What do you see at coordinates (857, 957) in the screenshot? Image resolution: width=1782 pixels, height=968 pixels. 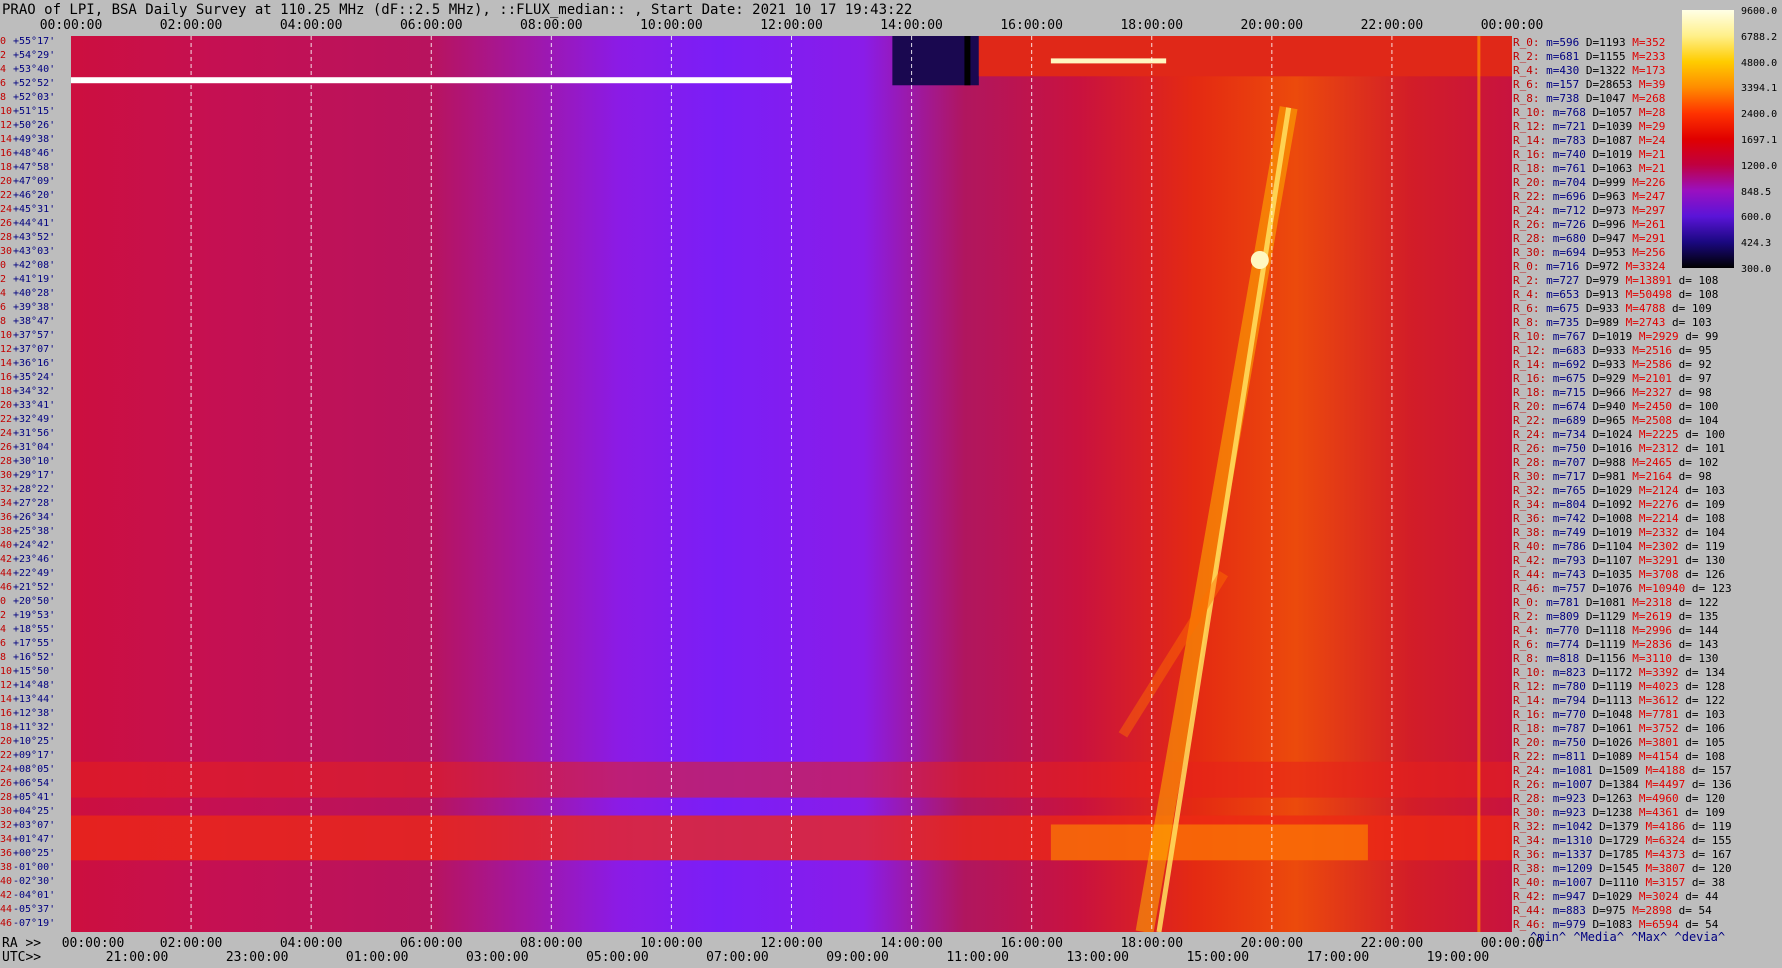 I see `utc-tick-label: 09:00:00` at bounding box center [857, 957].